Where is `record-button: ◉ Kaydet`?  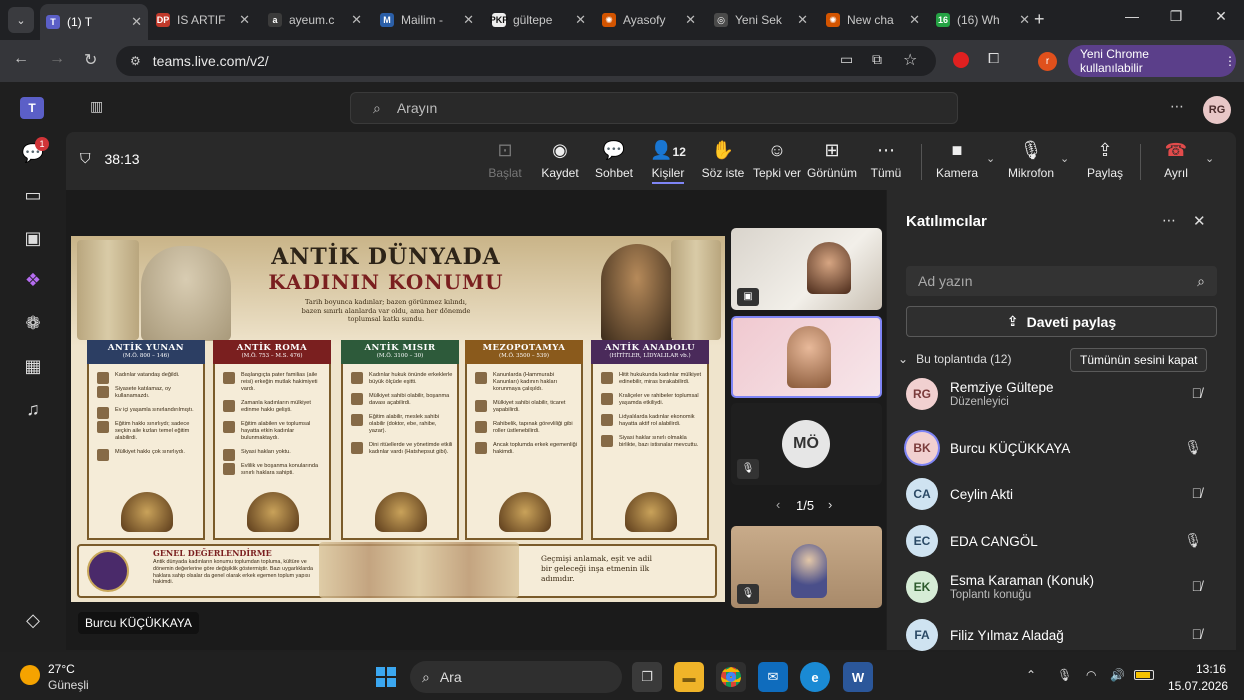 record-button: ◉ Kaydet is located at coordinates (560, 159).